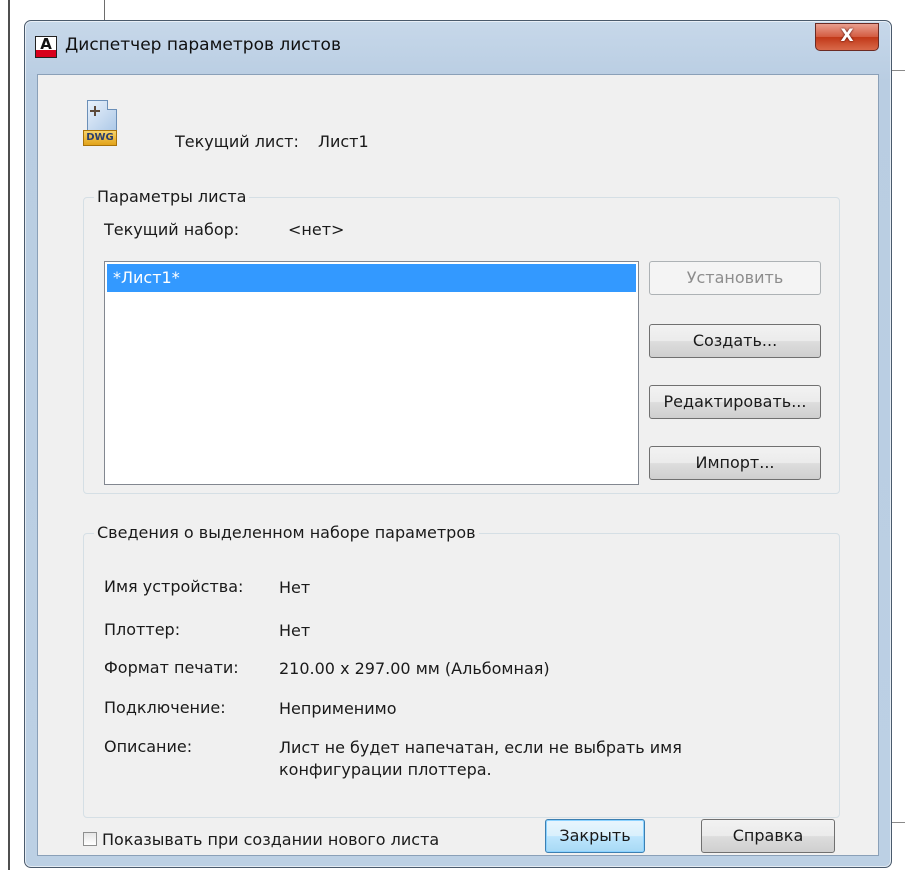 The height and width of the screenshot is (870, 905). I want to click on details-group-title: Сведения о выделенном наборе параметров, so click(286, 532).